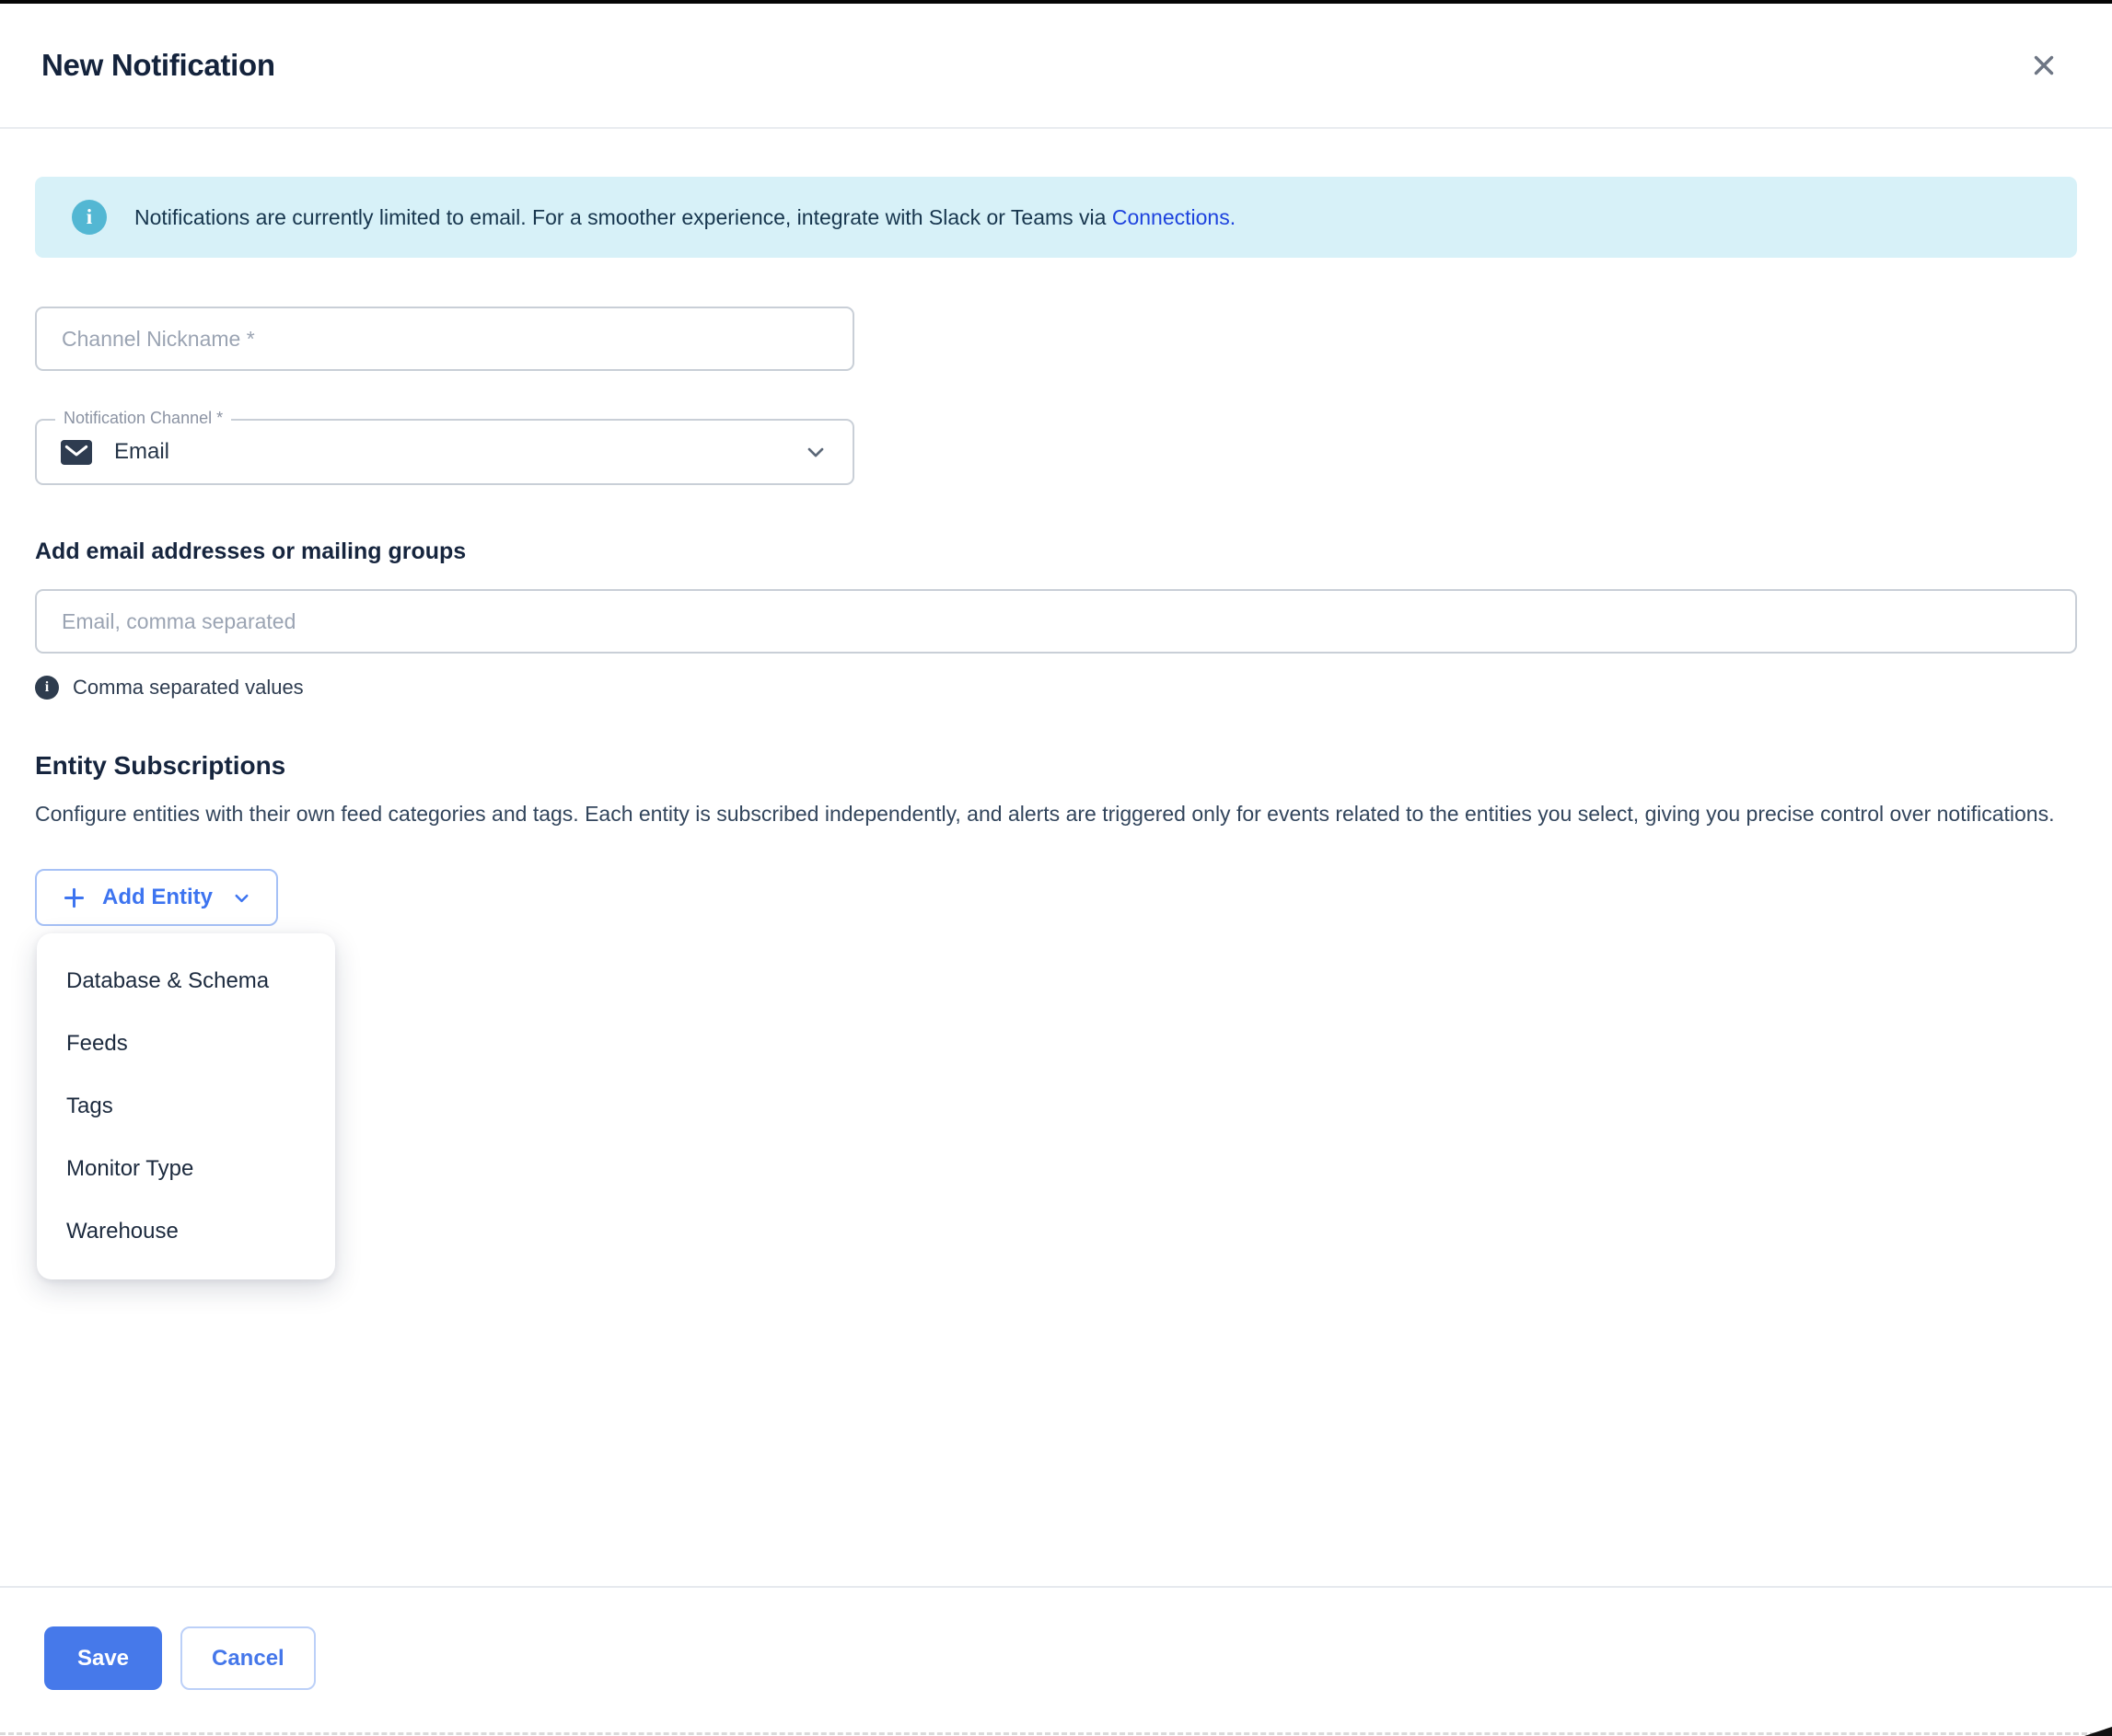  Describe the element at coordinates (103, 1658) in the screenshot. I see `save-button: Save` at that location.